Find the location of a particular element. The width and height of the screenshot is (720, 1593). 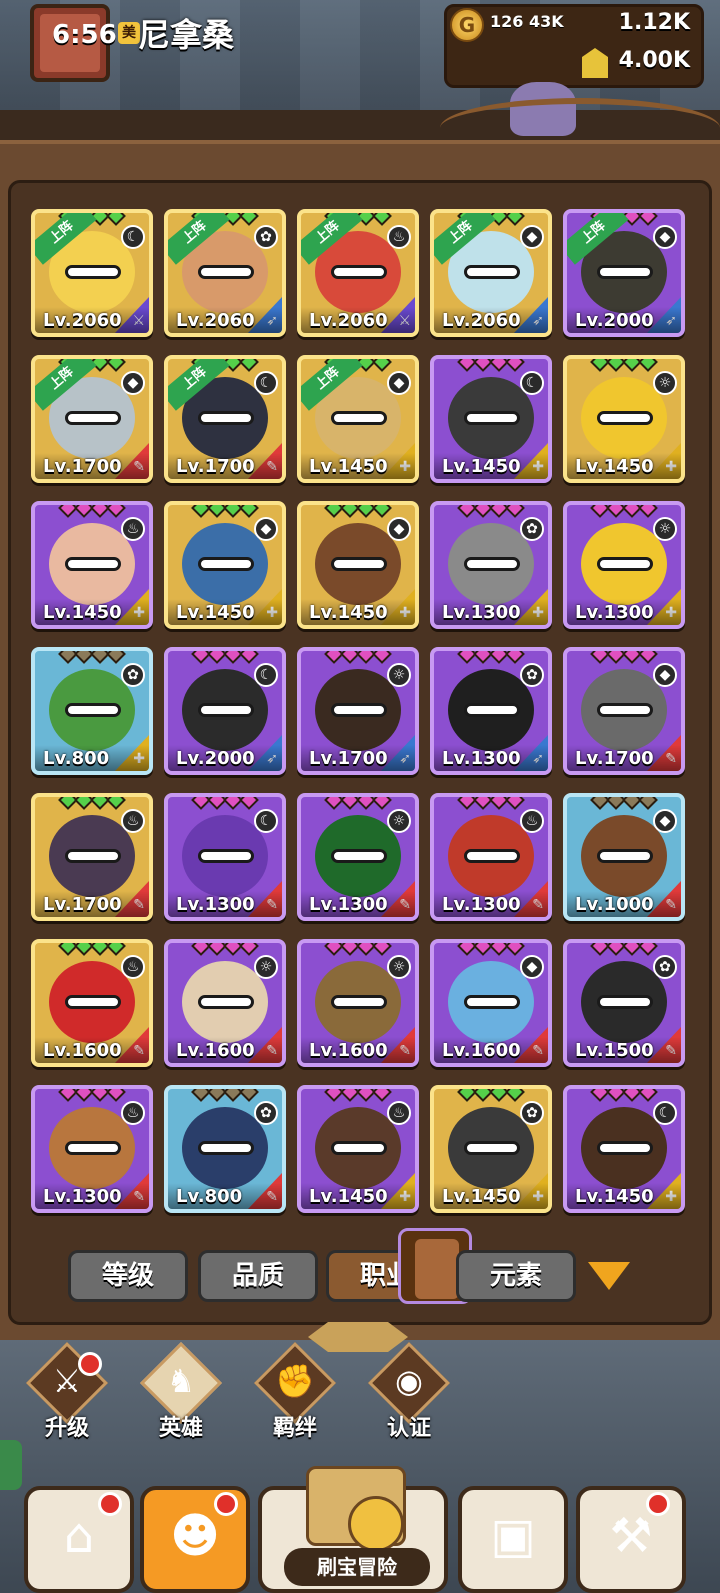

dock-bag-button: ▣ is located at coordinates (513, 1539).